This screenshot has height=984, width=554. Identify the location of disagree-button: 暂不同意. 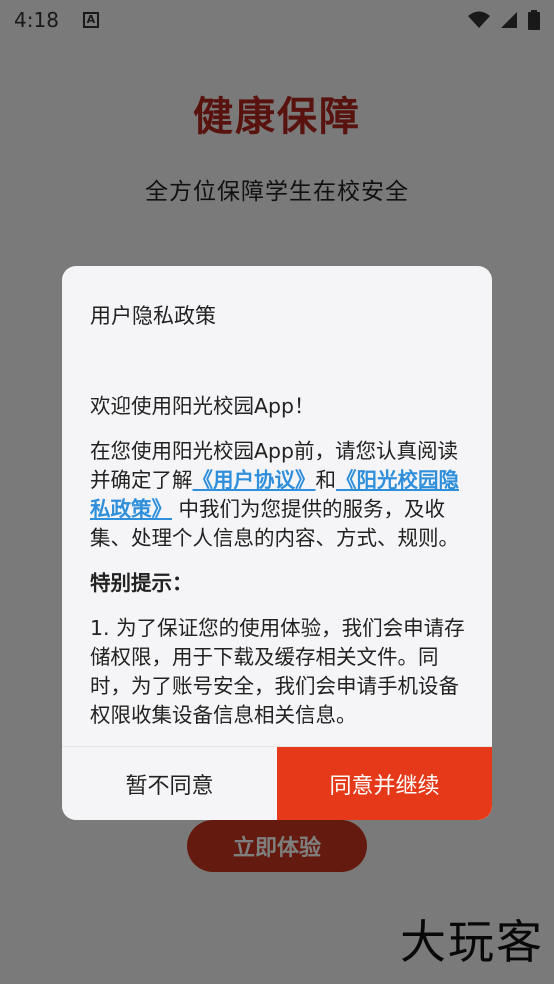
(169, 783).